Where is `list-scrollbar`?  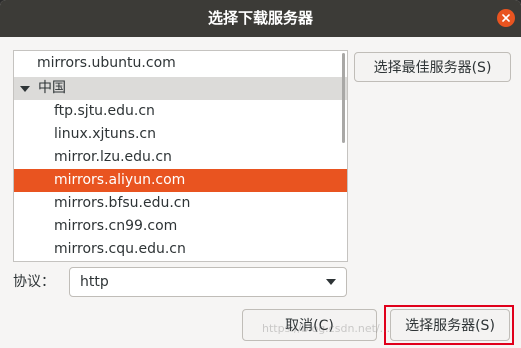 list-scrollbar is located at coordinates (343, 98).